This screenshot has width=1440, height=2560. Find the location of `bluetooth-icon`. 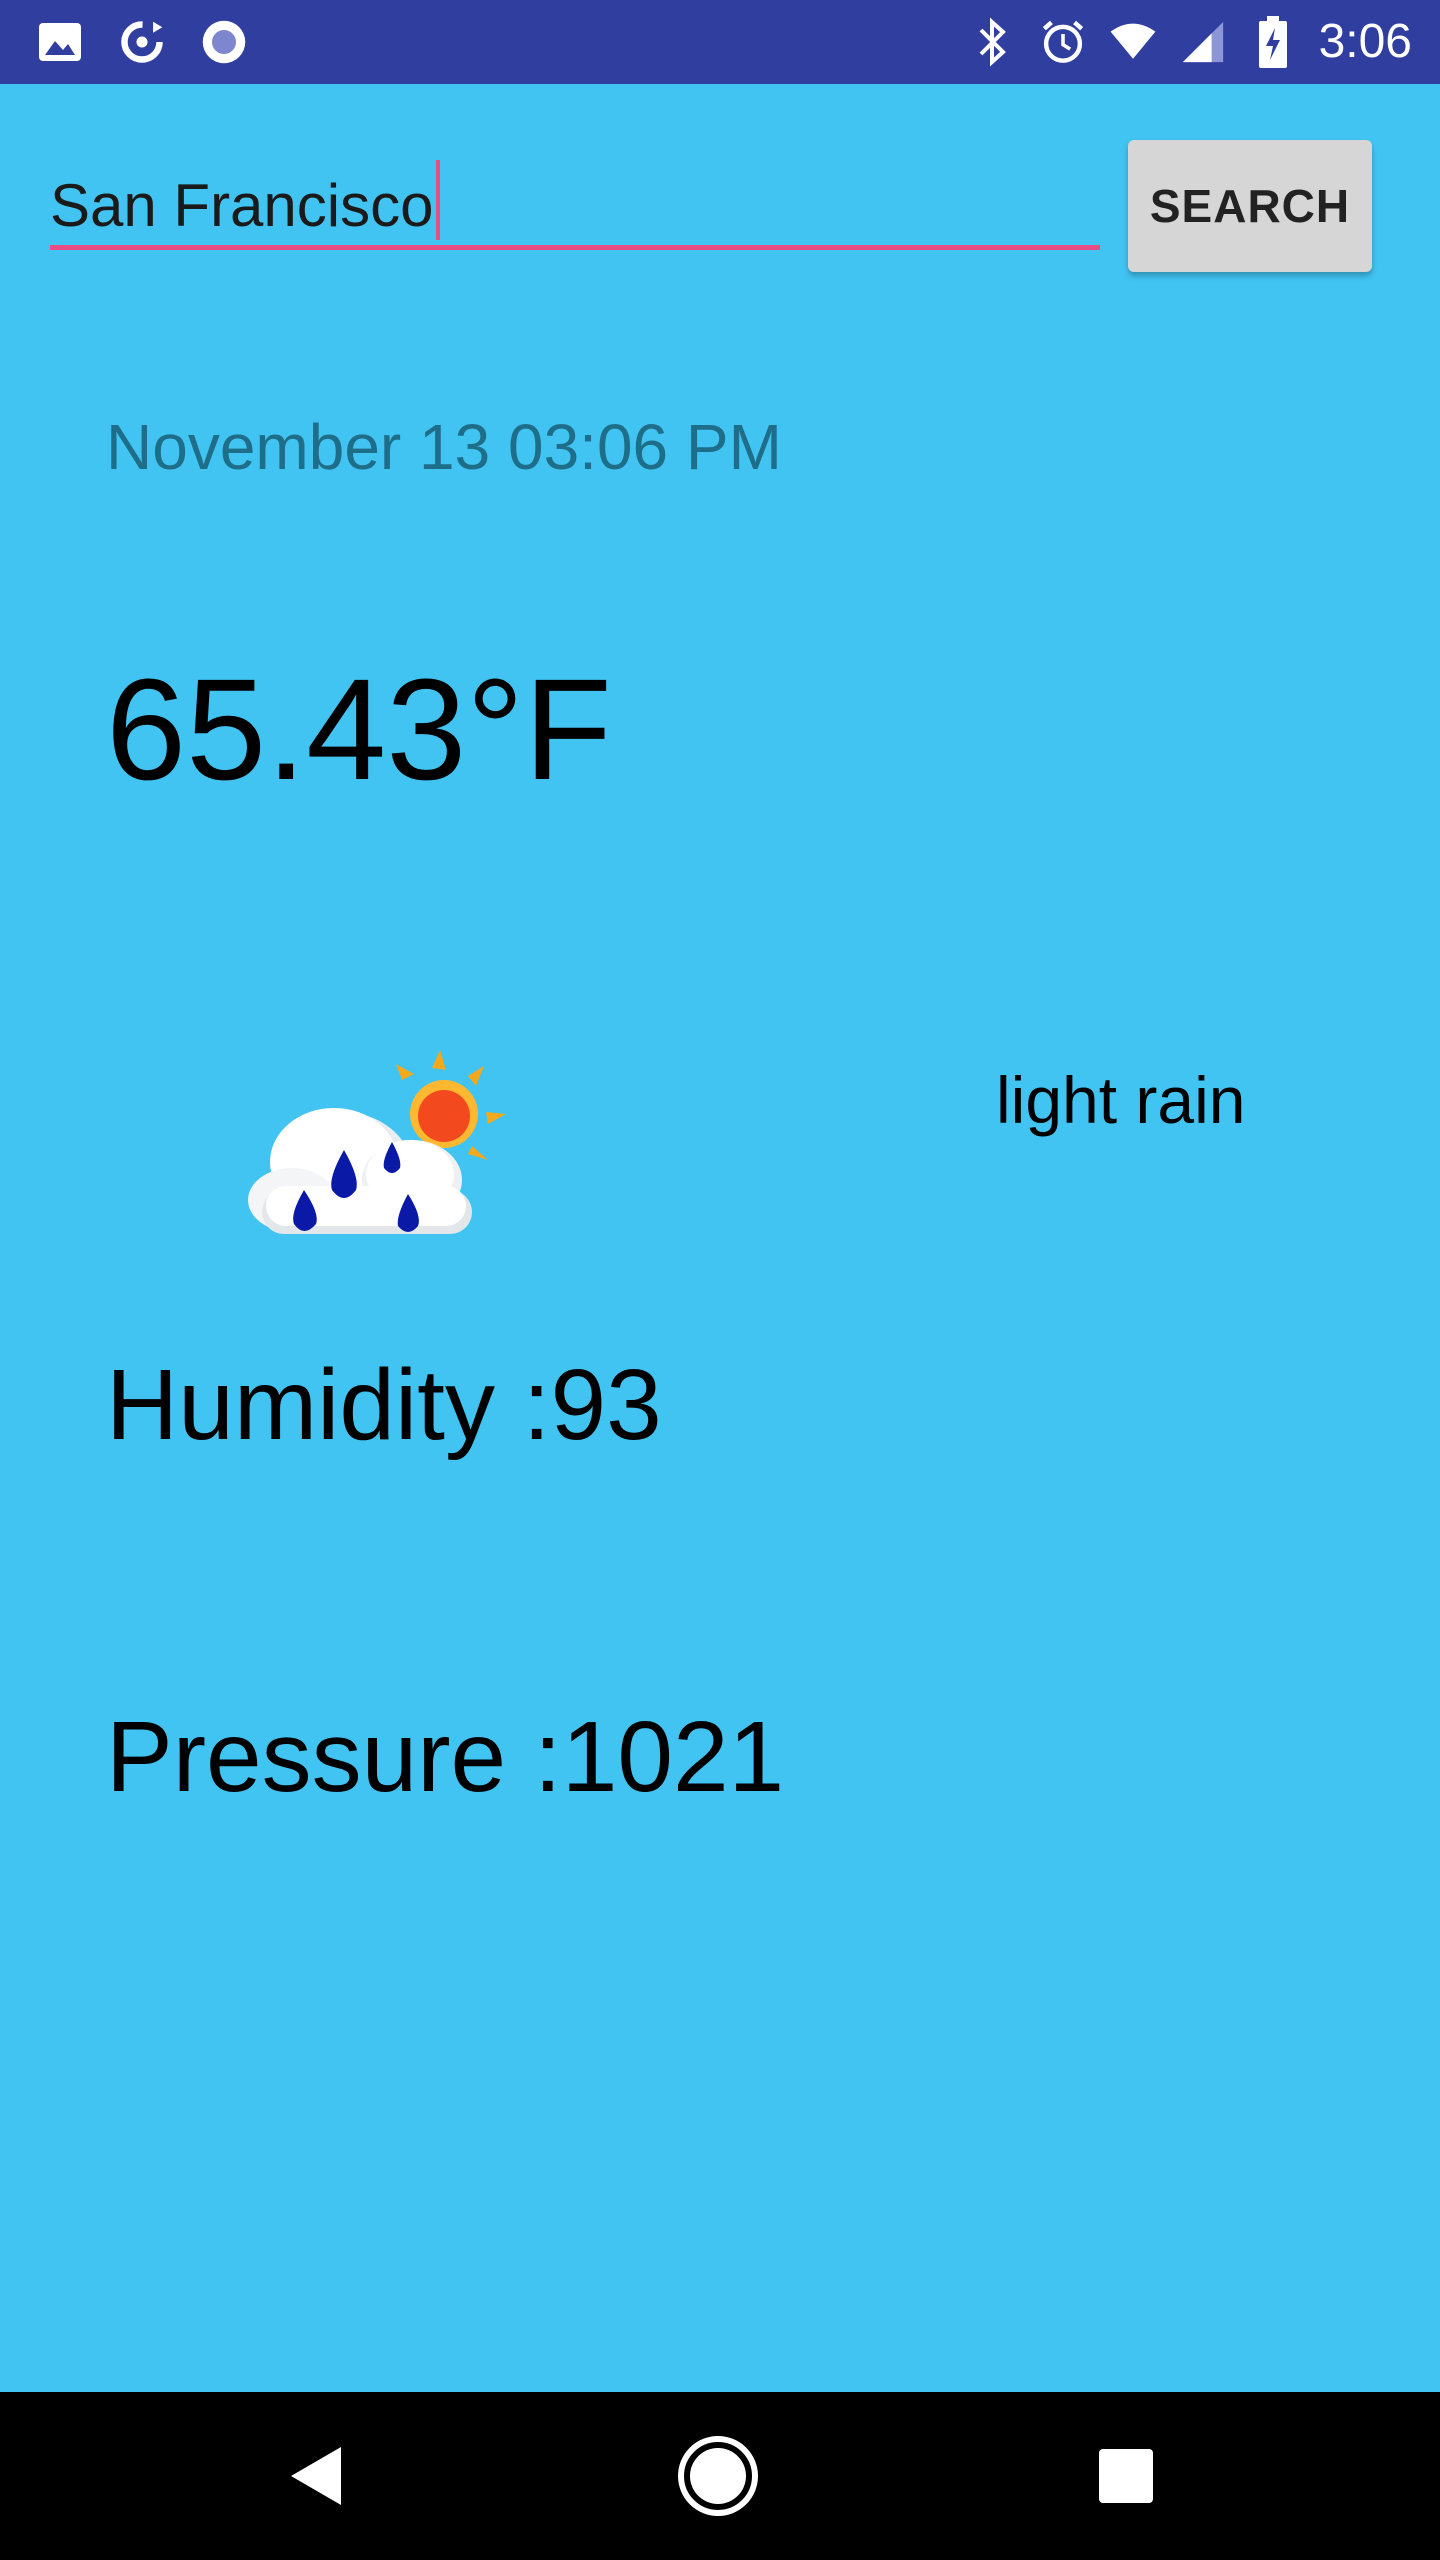

bluetooth-icon is located at coordinates (993, 42).